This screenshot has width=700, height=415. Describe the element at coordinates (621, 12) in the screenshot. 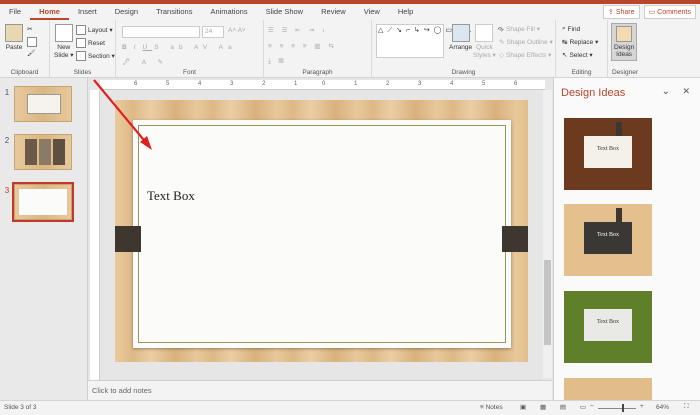

I see `share-button: ⇪ Share` at that location.